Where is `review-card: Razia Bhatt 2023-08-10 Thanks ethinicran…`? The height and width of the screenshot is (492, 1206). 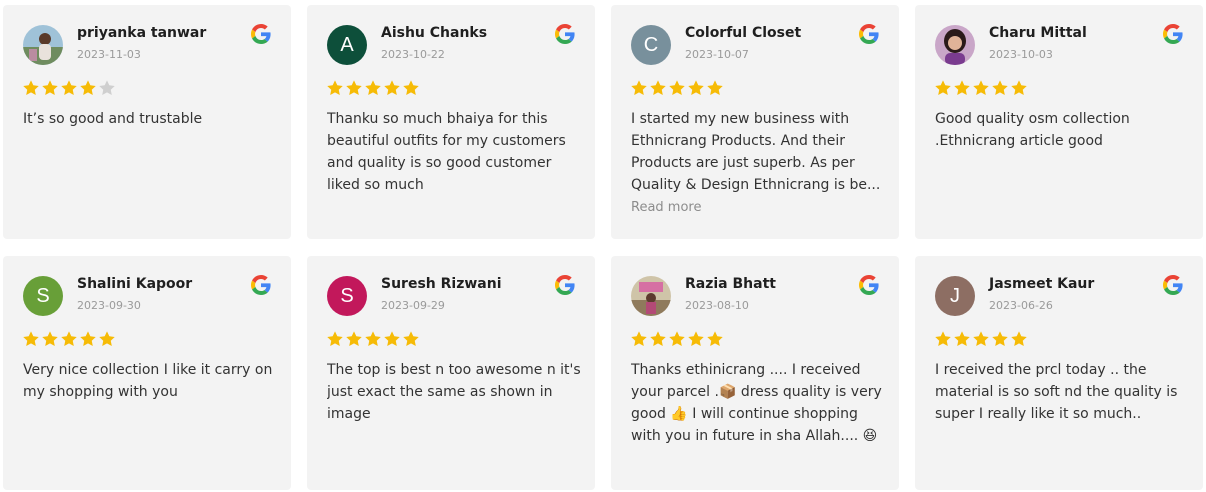 review-card: Razia Bhatt 2023-08-10 Thanks ethinicran… is located at coordinates (755, 373).